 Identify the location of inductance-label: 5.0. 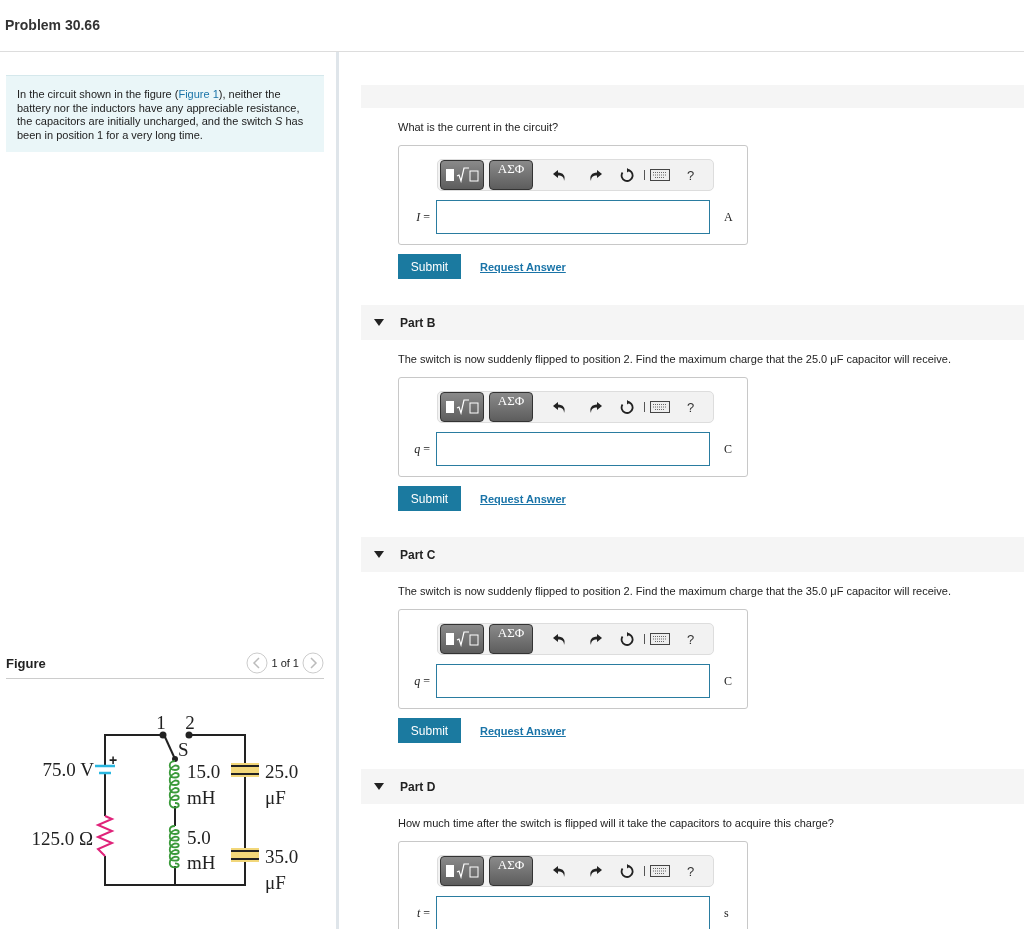
(199, 837).